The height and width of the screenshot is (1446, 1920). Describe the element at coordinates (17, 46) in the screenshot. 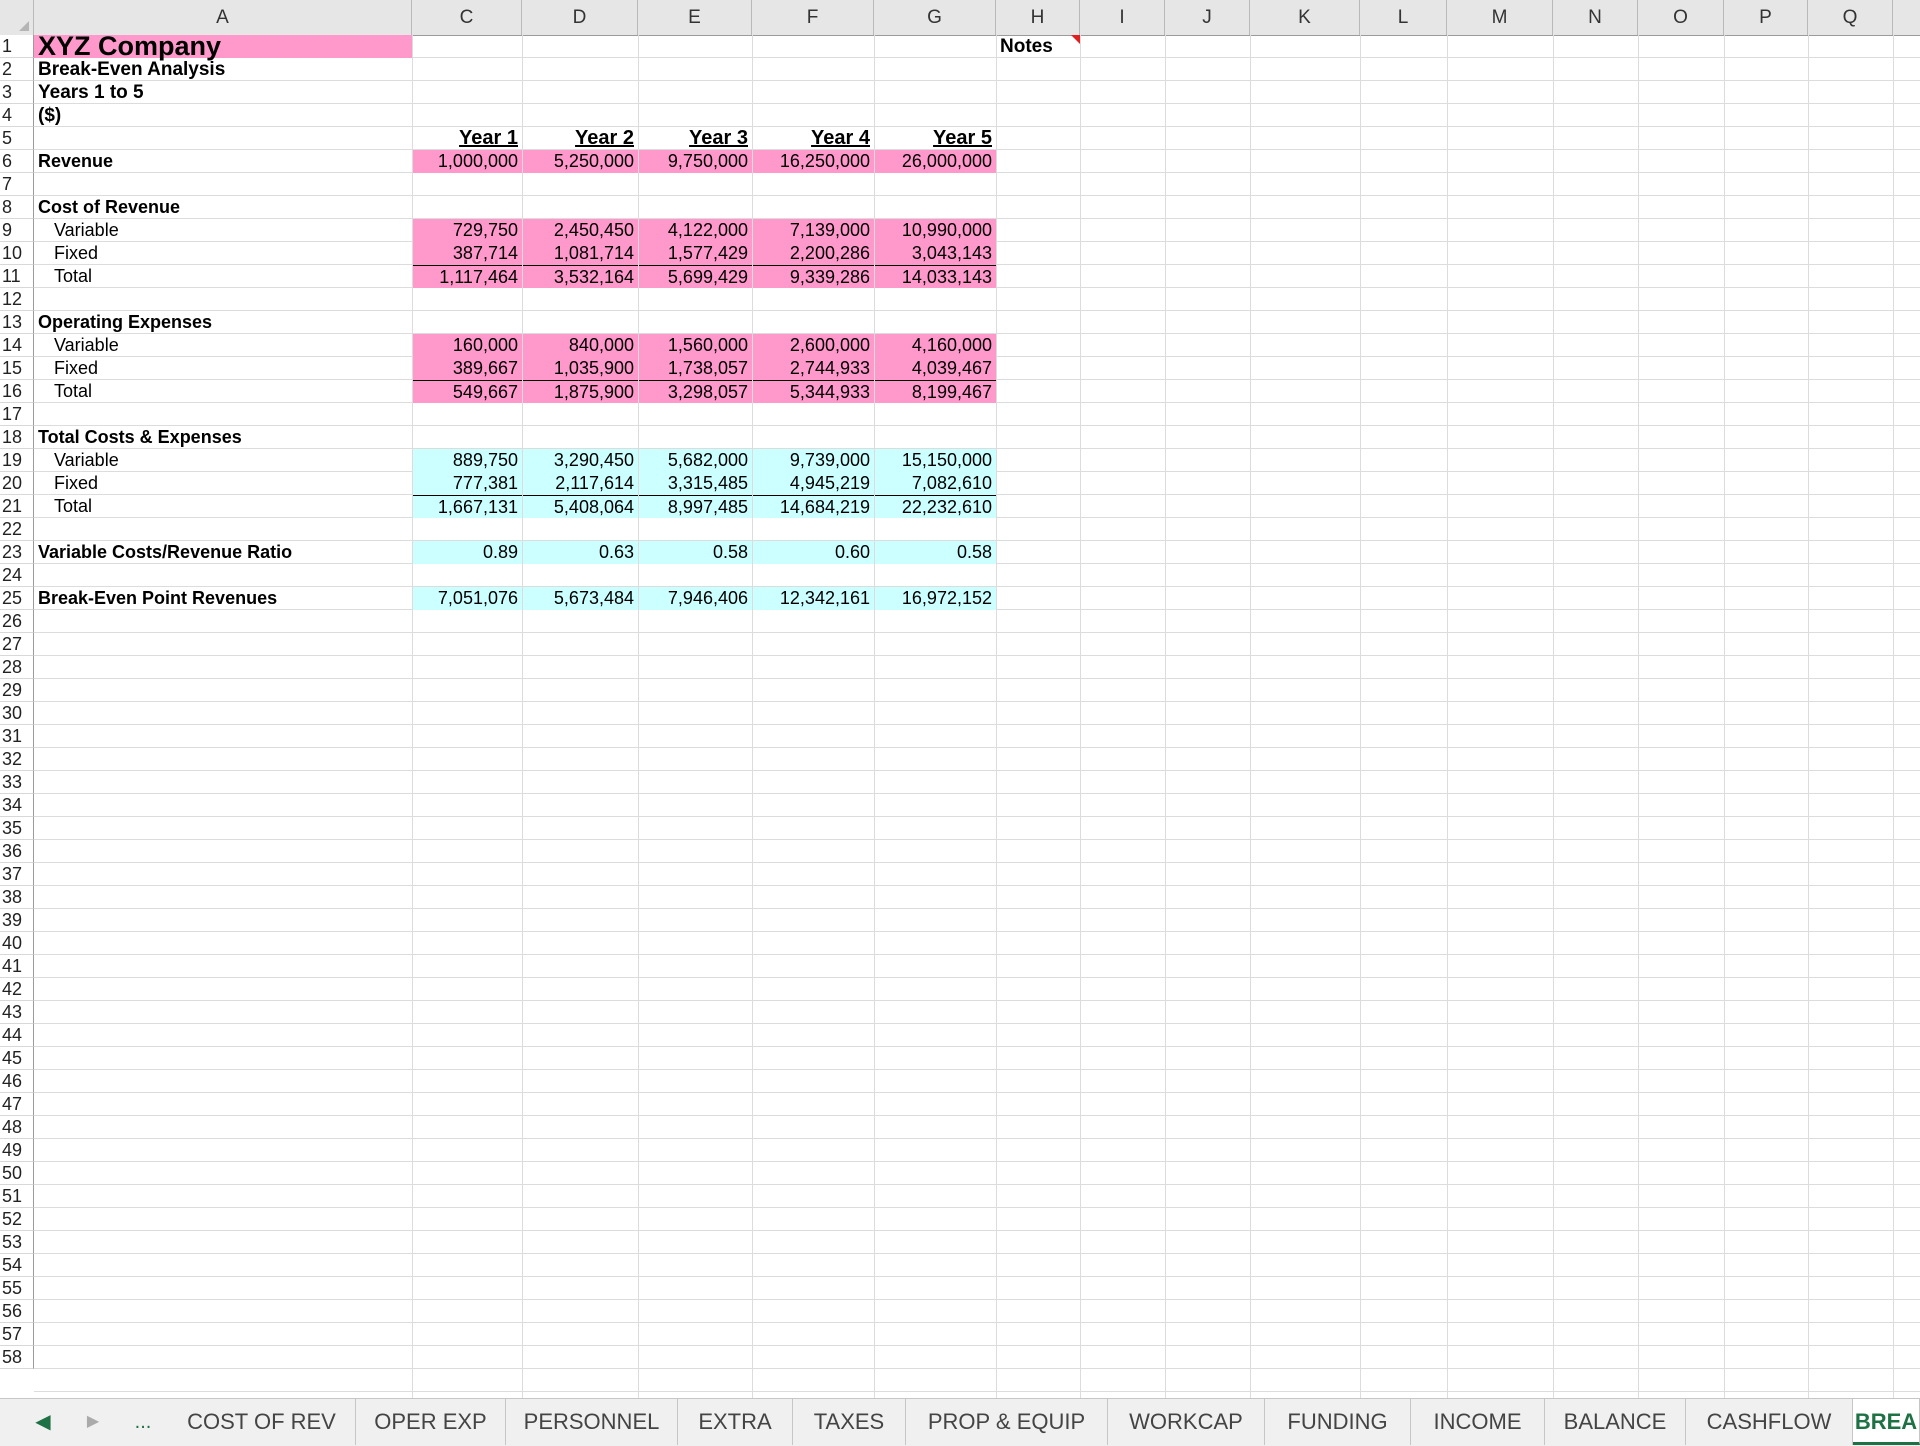

I see `row-header-1: 1` at that location.